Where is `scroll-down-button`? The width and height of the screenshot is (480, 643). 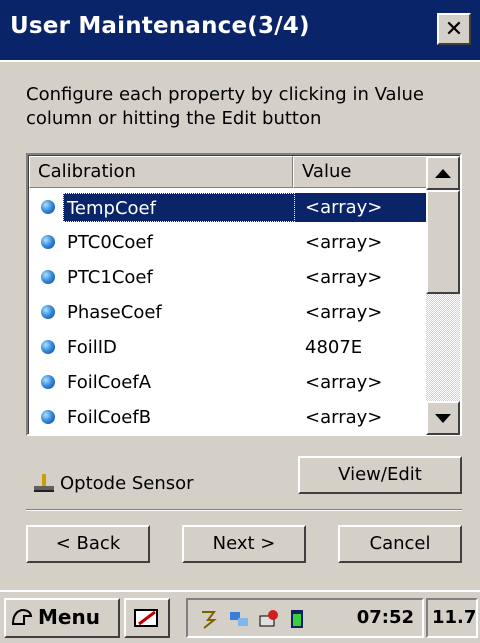 scroll-down-button is located at coordinates (443, 418).